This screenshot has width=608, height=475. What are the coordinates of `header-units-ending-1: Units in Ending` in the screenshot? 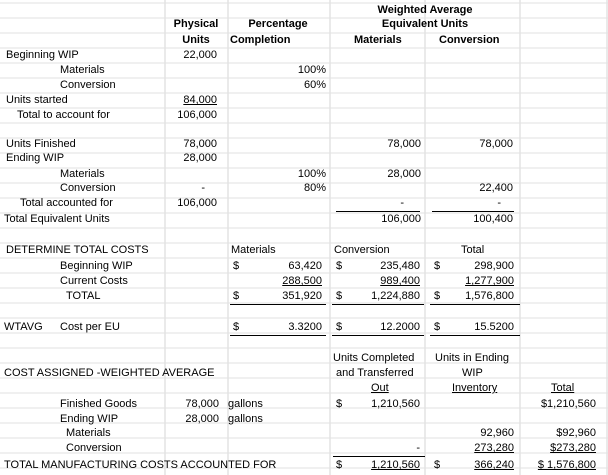 It's located at (472, 359).